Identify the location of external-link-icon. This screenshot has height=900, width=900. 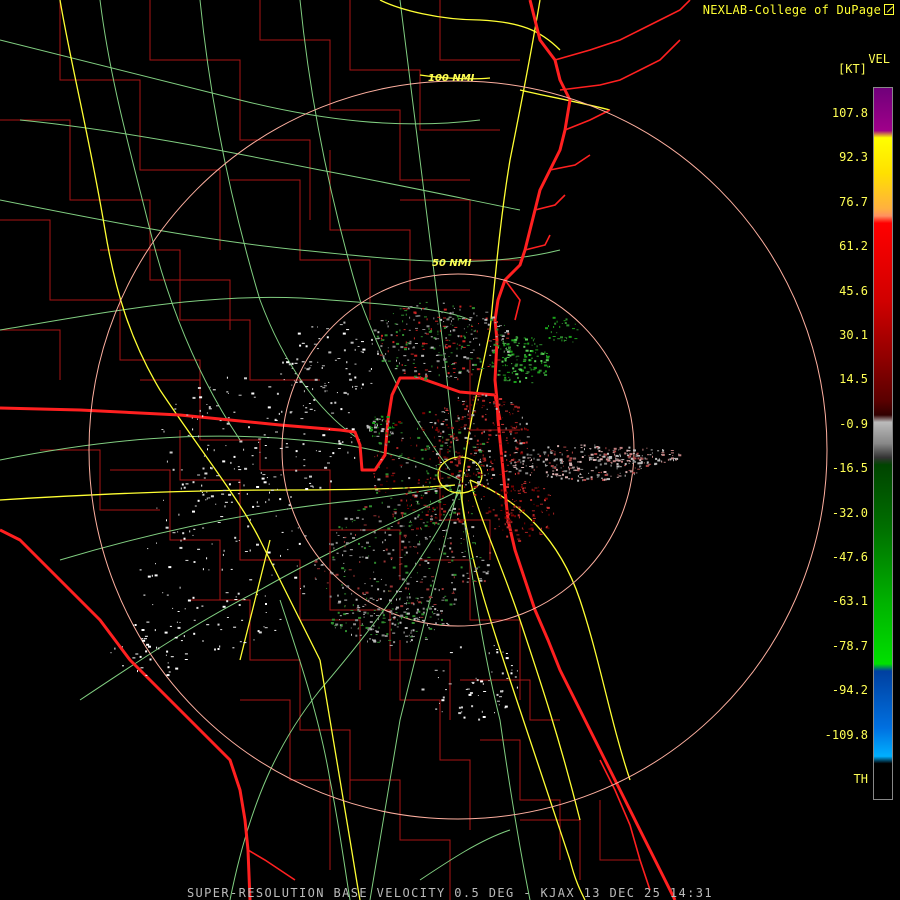
(889, 9).